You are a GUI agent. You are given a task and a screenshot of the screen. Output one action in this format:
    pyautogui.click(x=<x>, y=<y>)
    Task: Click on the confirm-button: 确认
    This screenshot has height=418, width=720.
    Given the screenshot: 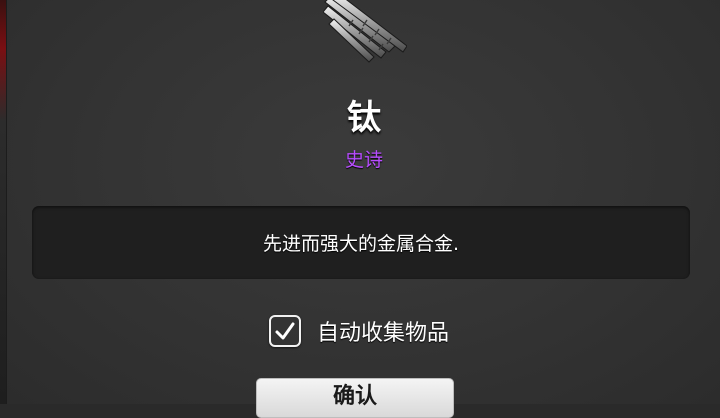 What is the action you would take?
    pyautogui.click(x=355, y=398)
    